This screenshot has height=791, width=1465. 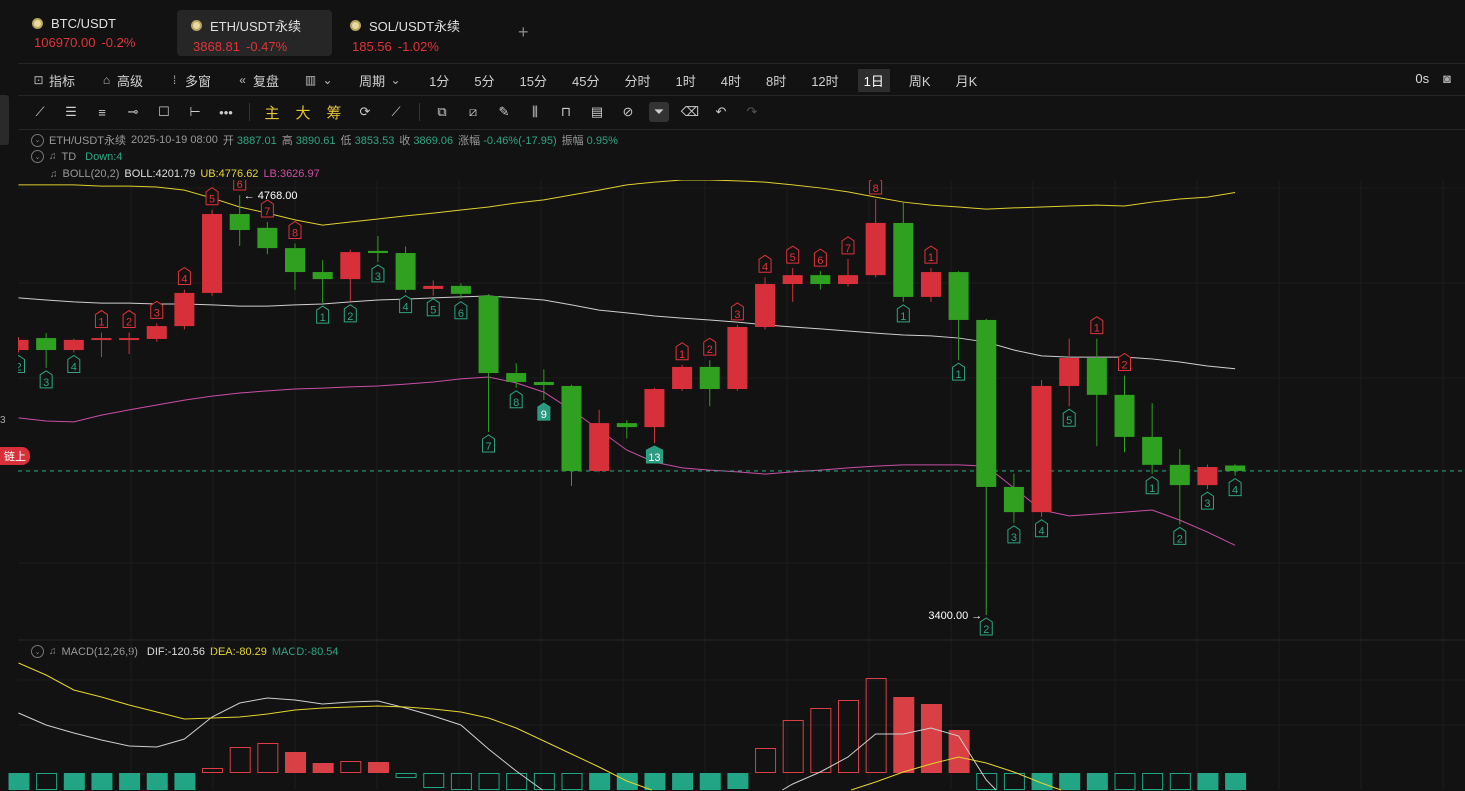 What do you see at coordinates (164, 112) in the screenshot?
I see `rectangle-icon: ☐` at bounding box center [164, 112].